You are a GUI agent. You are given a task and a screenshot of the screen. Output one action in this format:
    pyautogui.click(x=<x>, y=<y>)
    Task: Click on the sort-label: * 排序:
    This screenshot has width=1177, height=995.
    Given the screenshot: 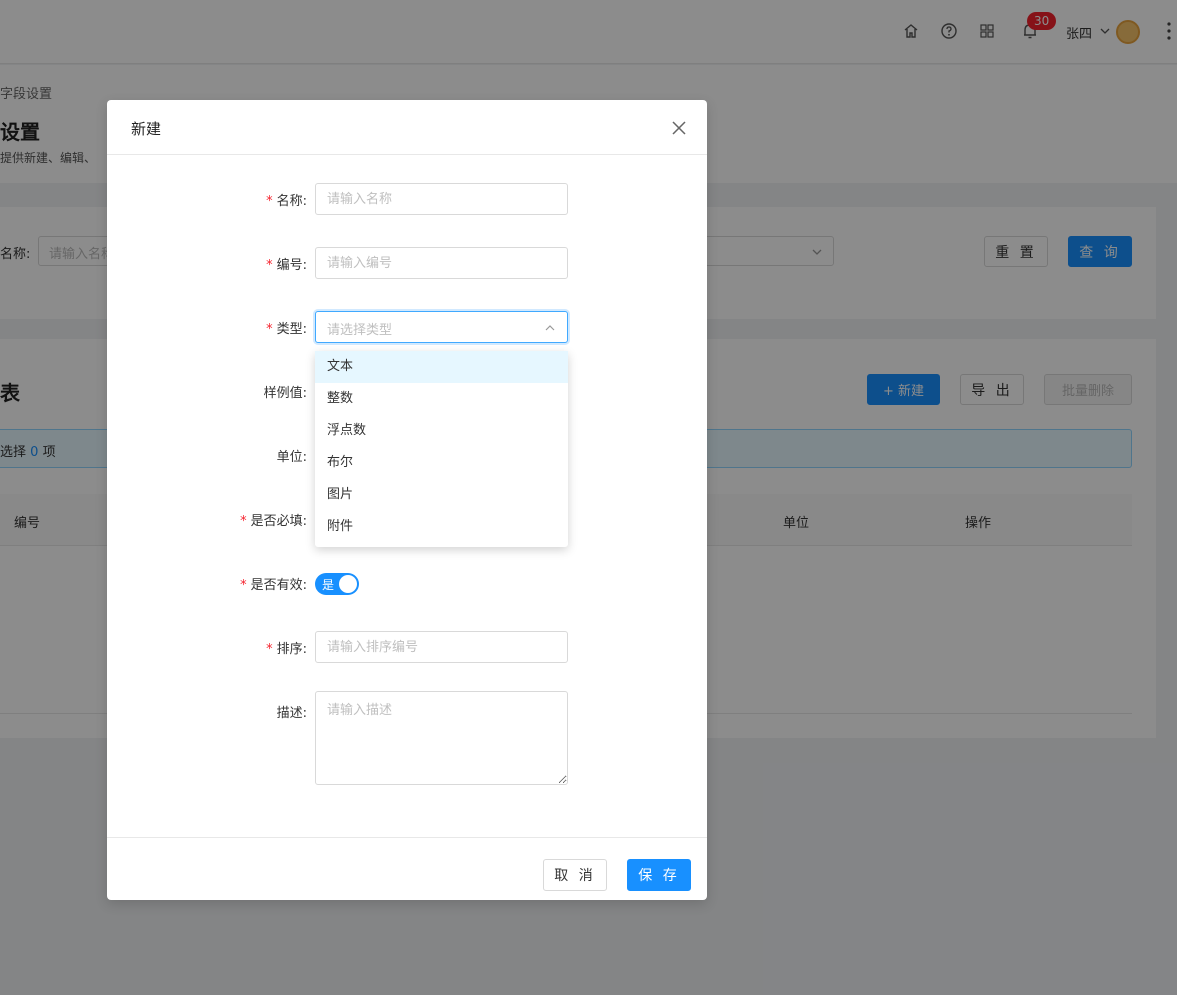 What is the action you would take?
    pyautogui.click(x=286, y=649)
    